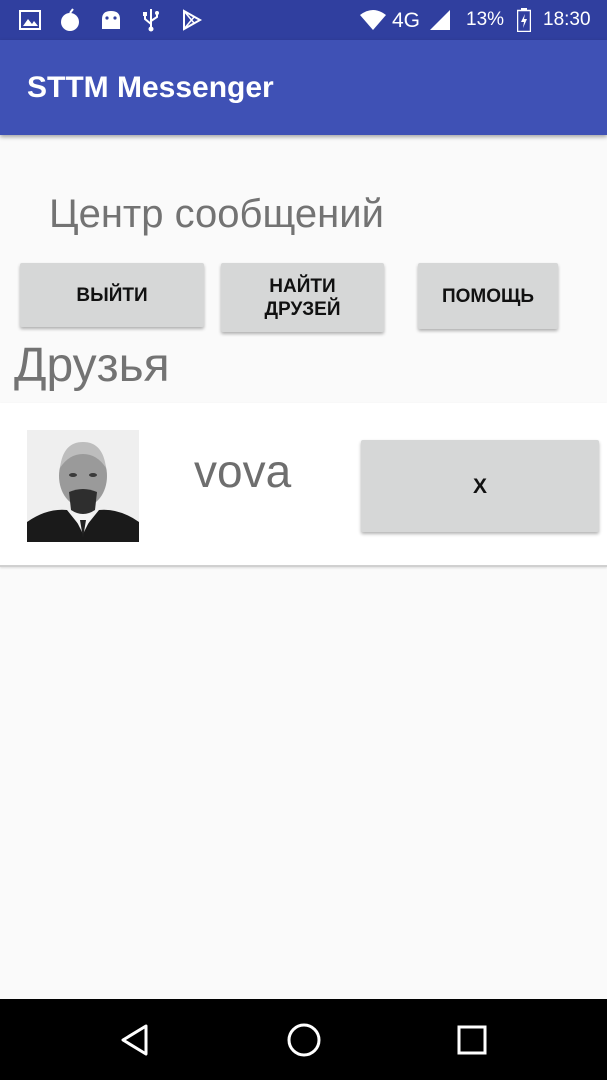 The width and height of the screenshot is (607, 1080). Describe the element at coordinates (243, 471) in the screenshot. I see `friend-name: vova` at that location.